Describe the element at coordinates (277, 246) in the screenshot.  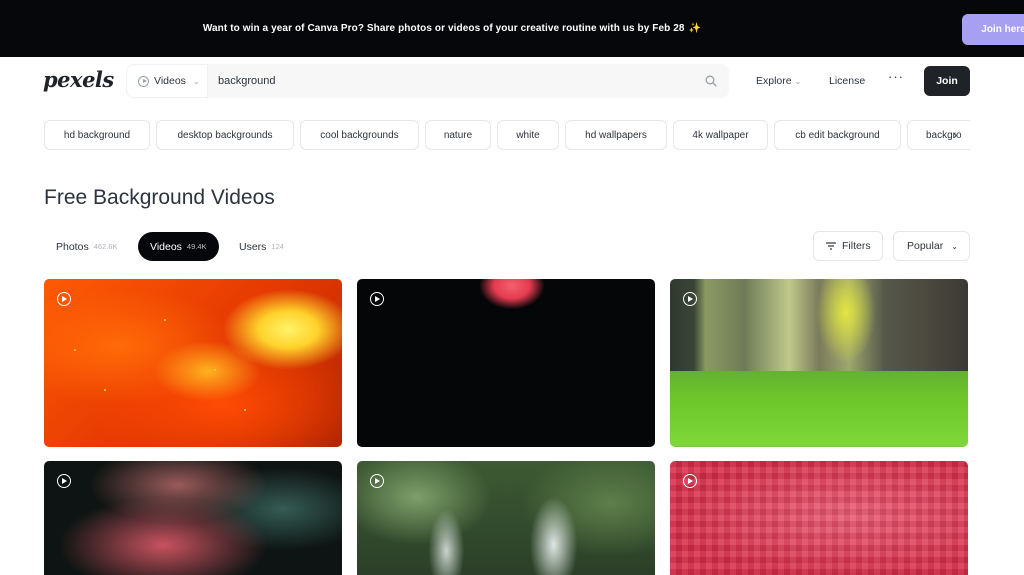
I see `tab-count: 124` at that location.